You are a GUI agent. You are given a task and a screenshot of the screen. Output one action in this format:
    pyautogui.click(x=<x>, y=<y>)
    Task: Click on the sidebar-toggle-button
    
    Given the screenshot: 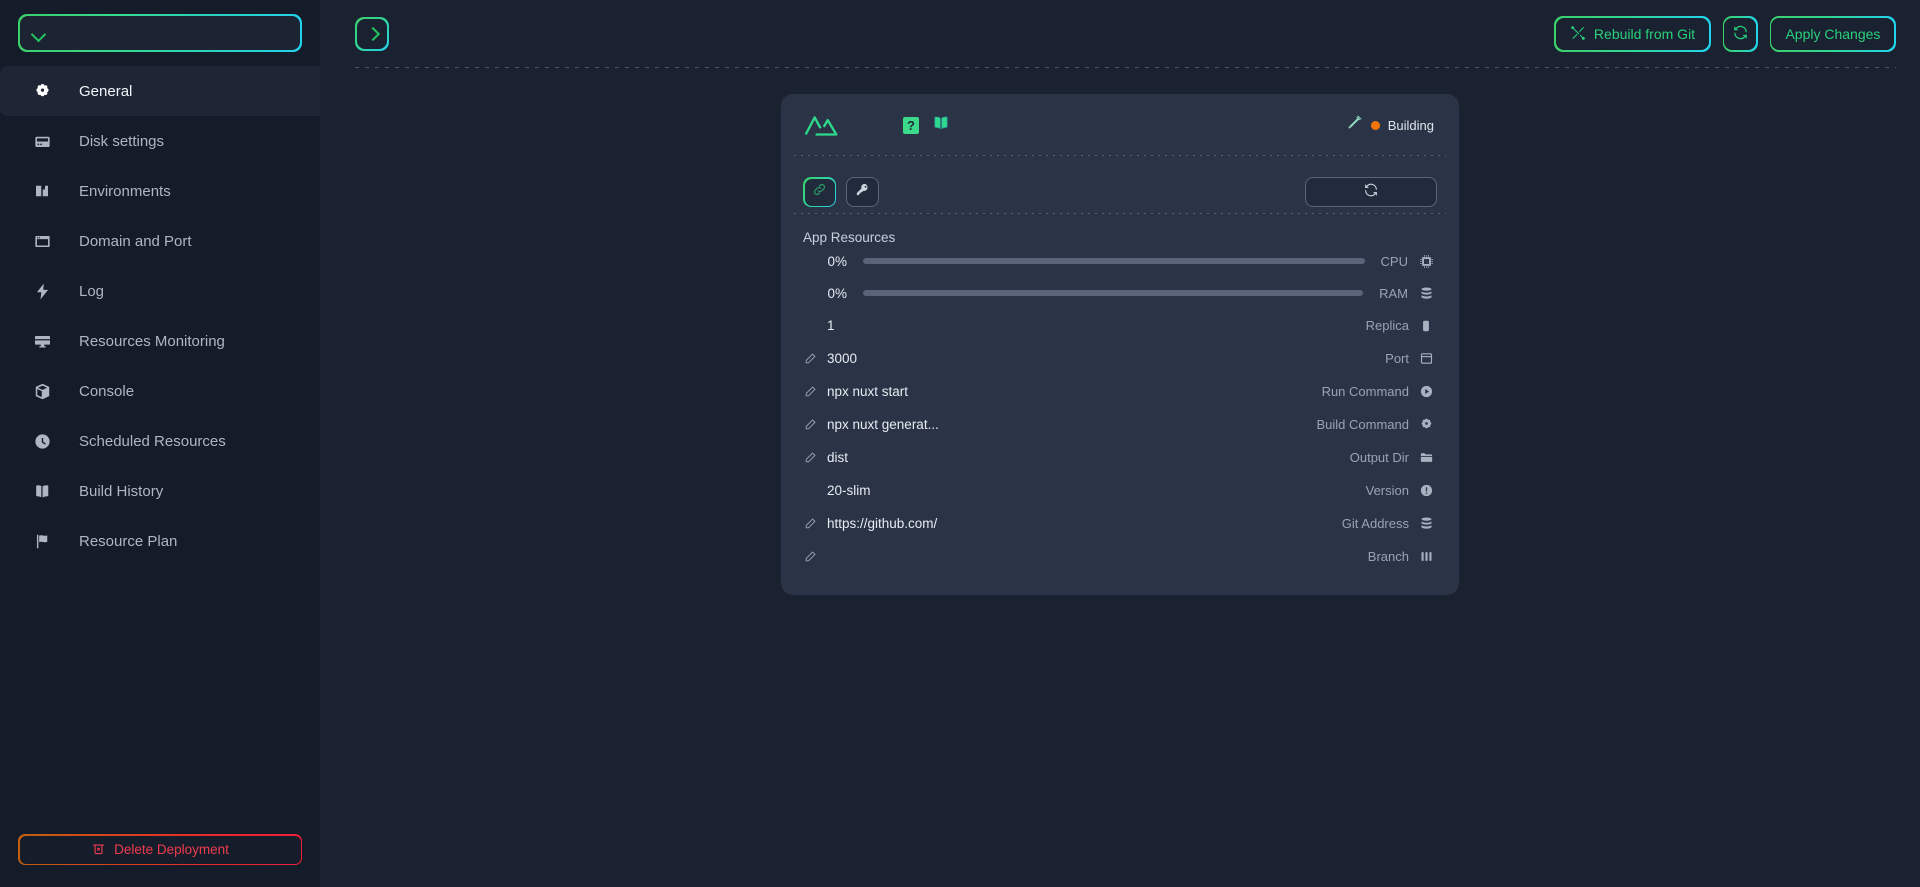 What is the action you would take?
    pyautogui.click(x=372, y=34)
    